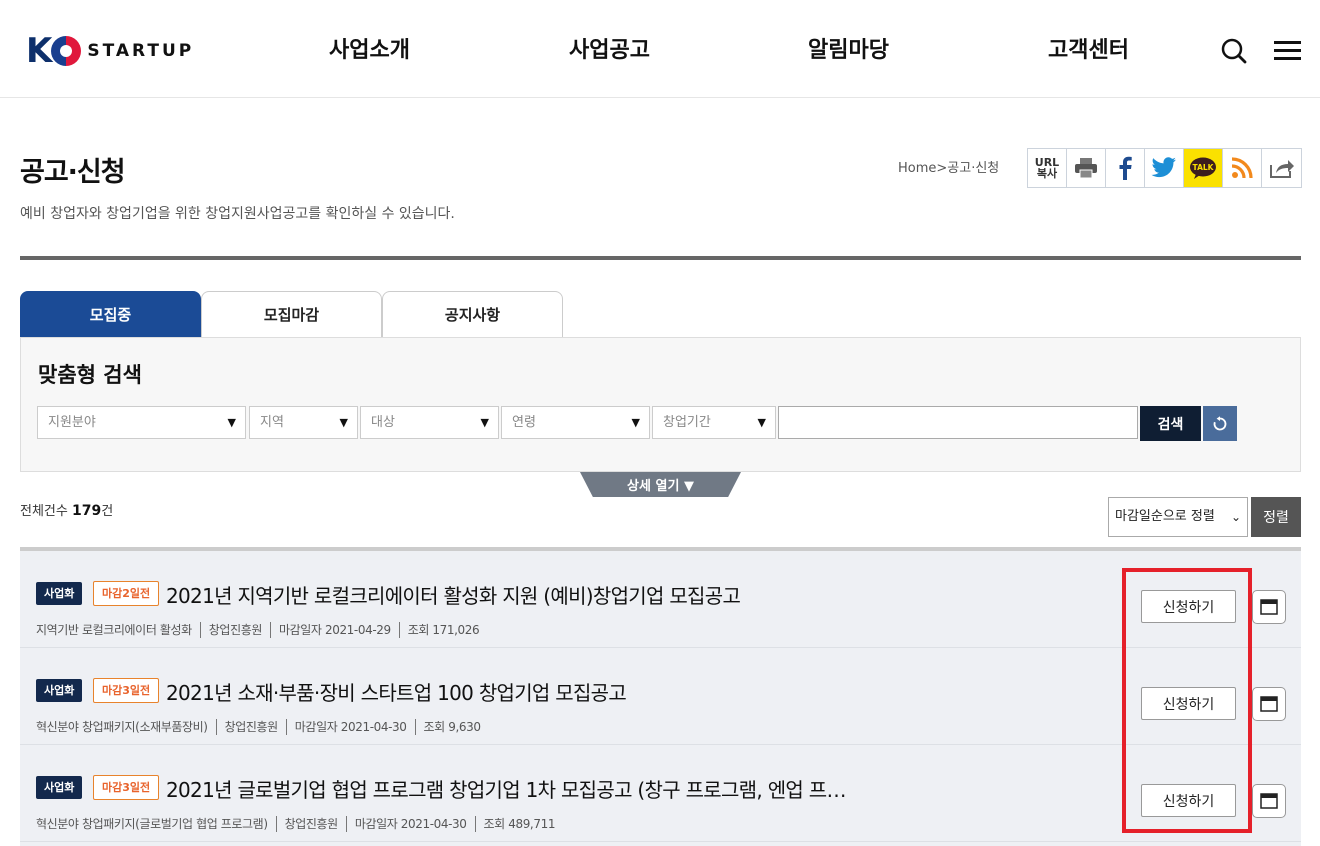 The height and width of the screenshot is (846, 1320). I want to click on announcement-title: 2021년 소재·부품·장비 스타트업 100 창업기업 모집공고, so click(396, 691).